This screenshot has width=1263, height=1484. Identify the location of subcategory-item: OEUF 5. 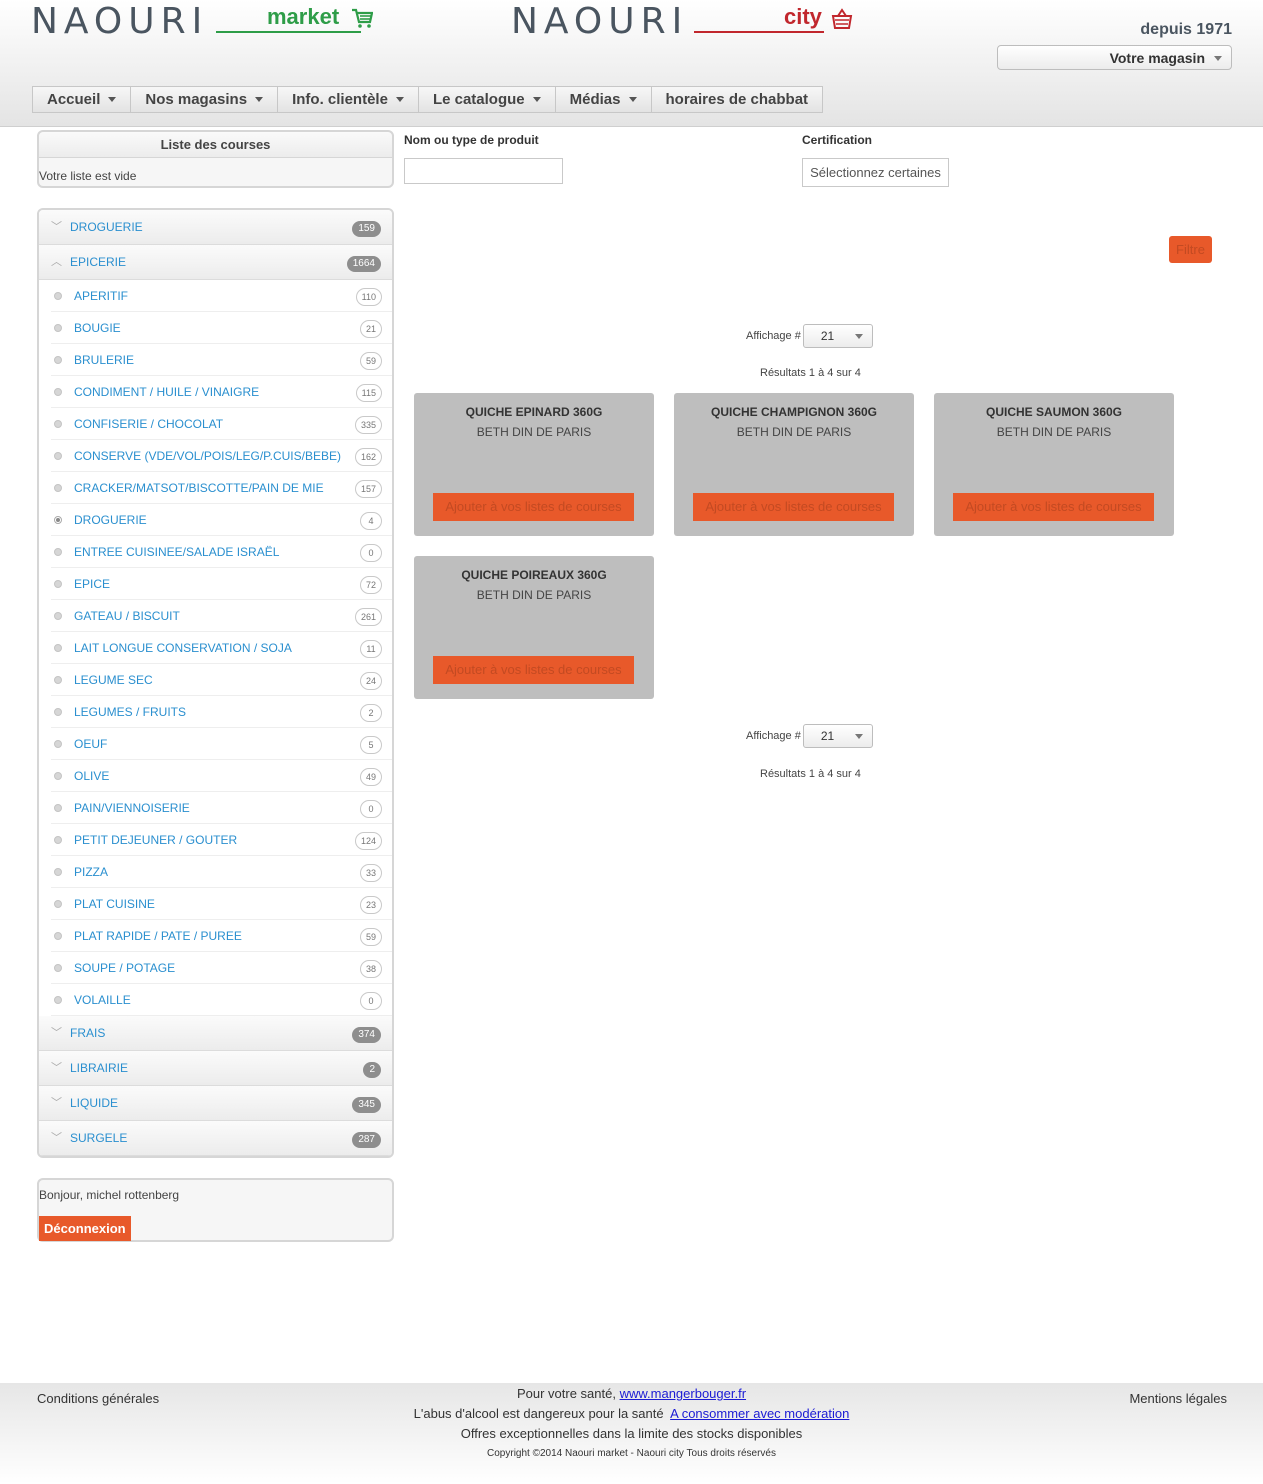
(221, 744).